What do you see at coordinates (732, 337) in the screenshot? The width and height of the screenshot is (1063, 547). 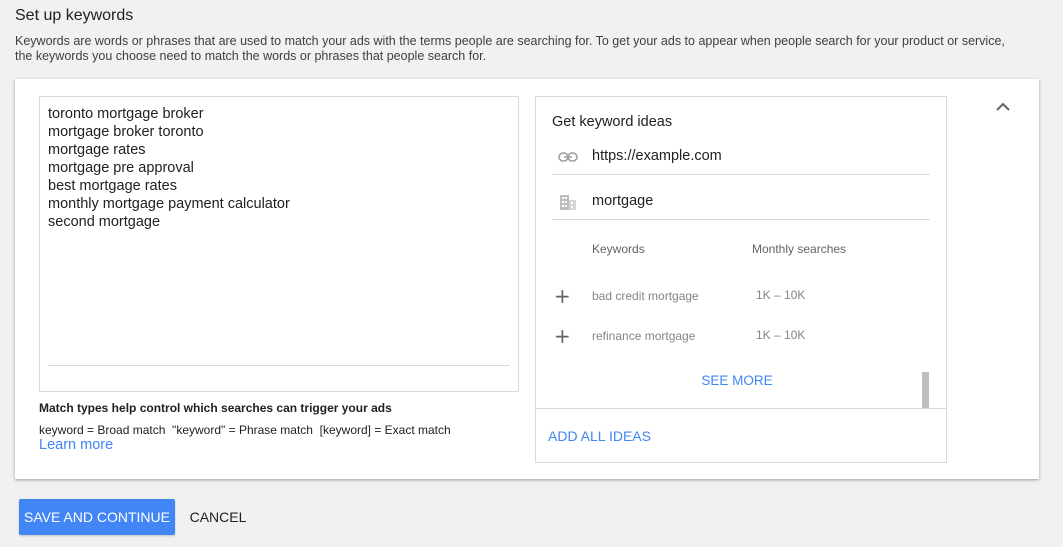 I see `keyword-suggestion-row: + refinance mortgage 1K – 10K` at bounding box center [732, 337].